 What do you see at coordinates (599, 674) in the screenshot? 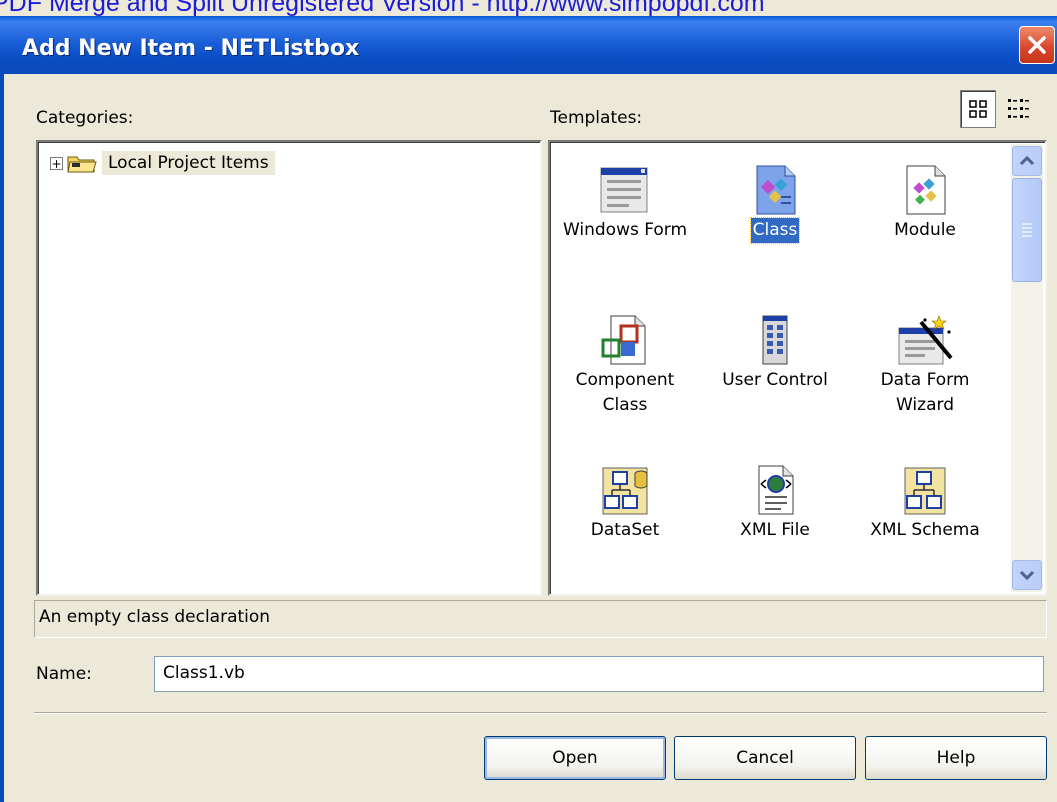
I see `name-input: Class1.vb` at bounding box center [599, 674].